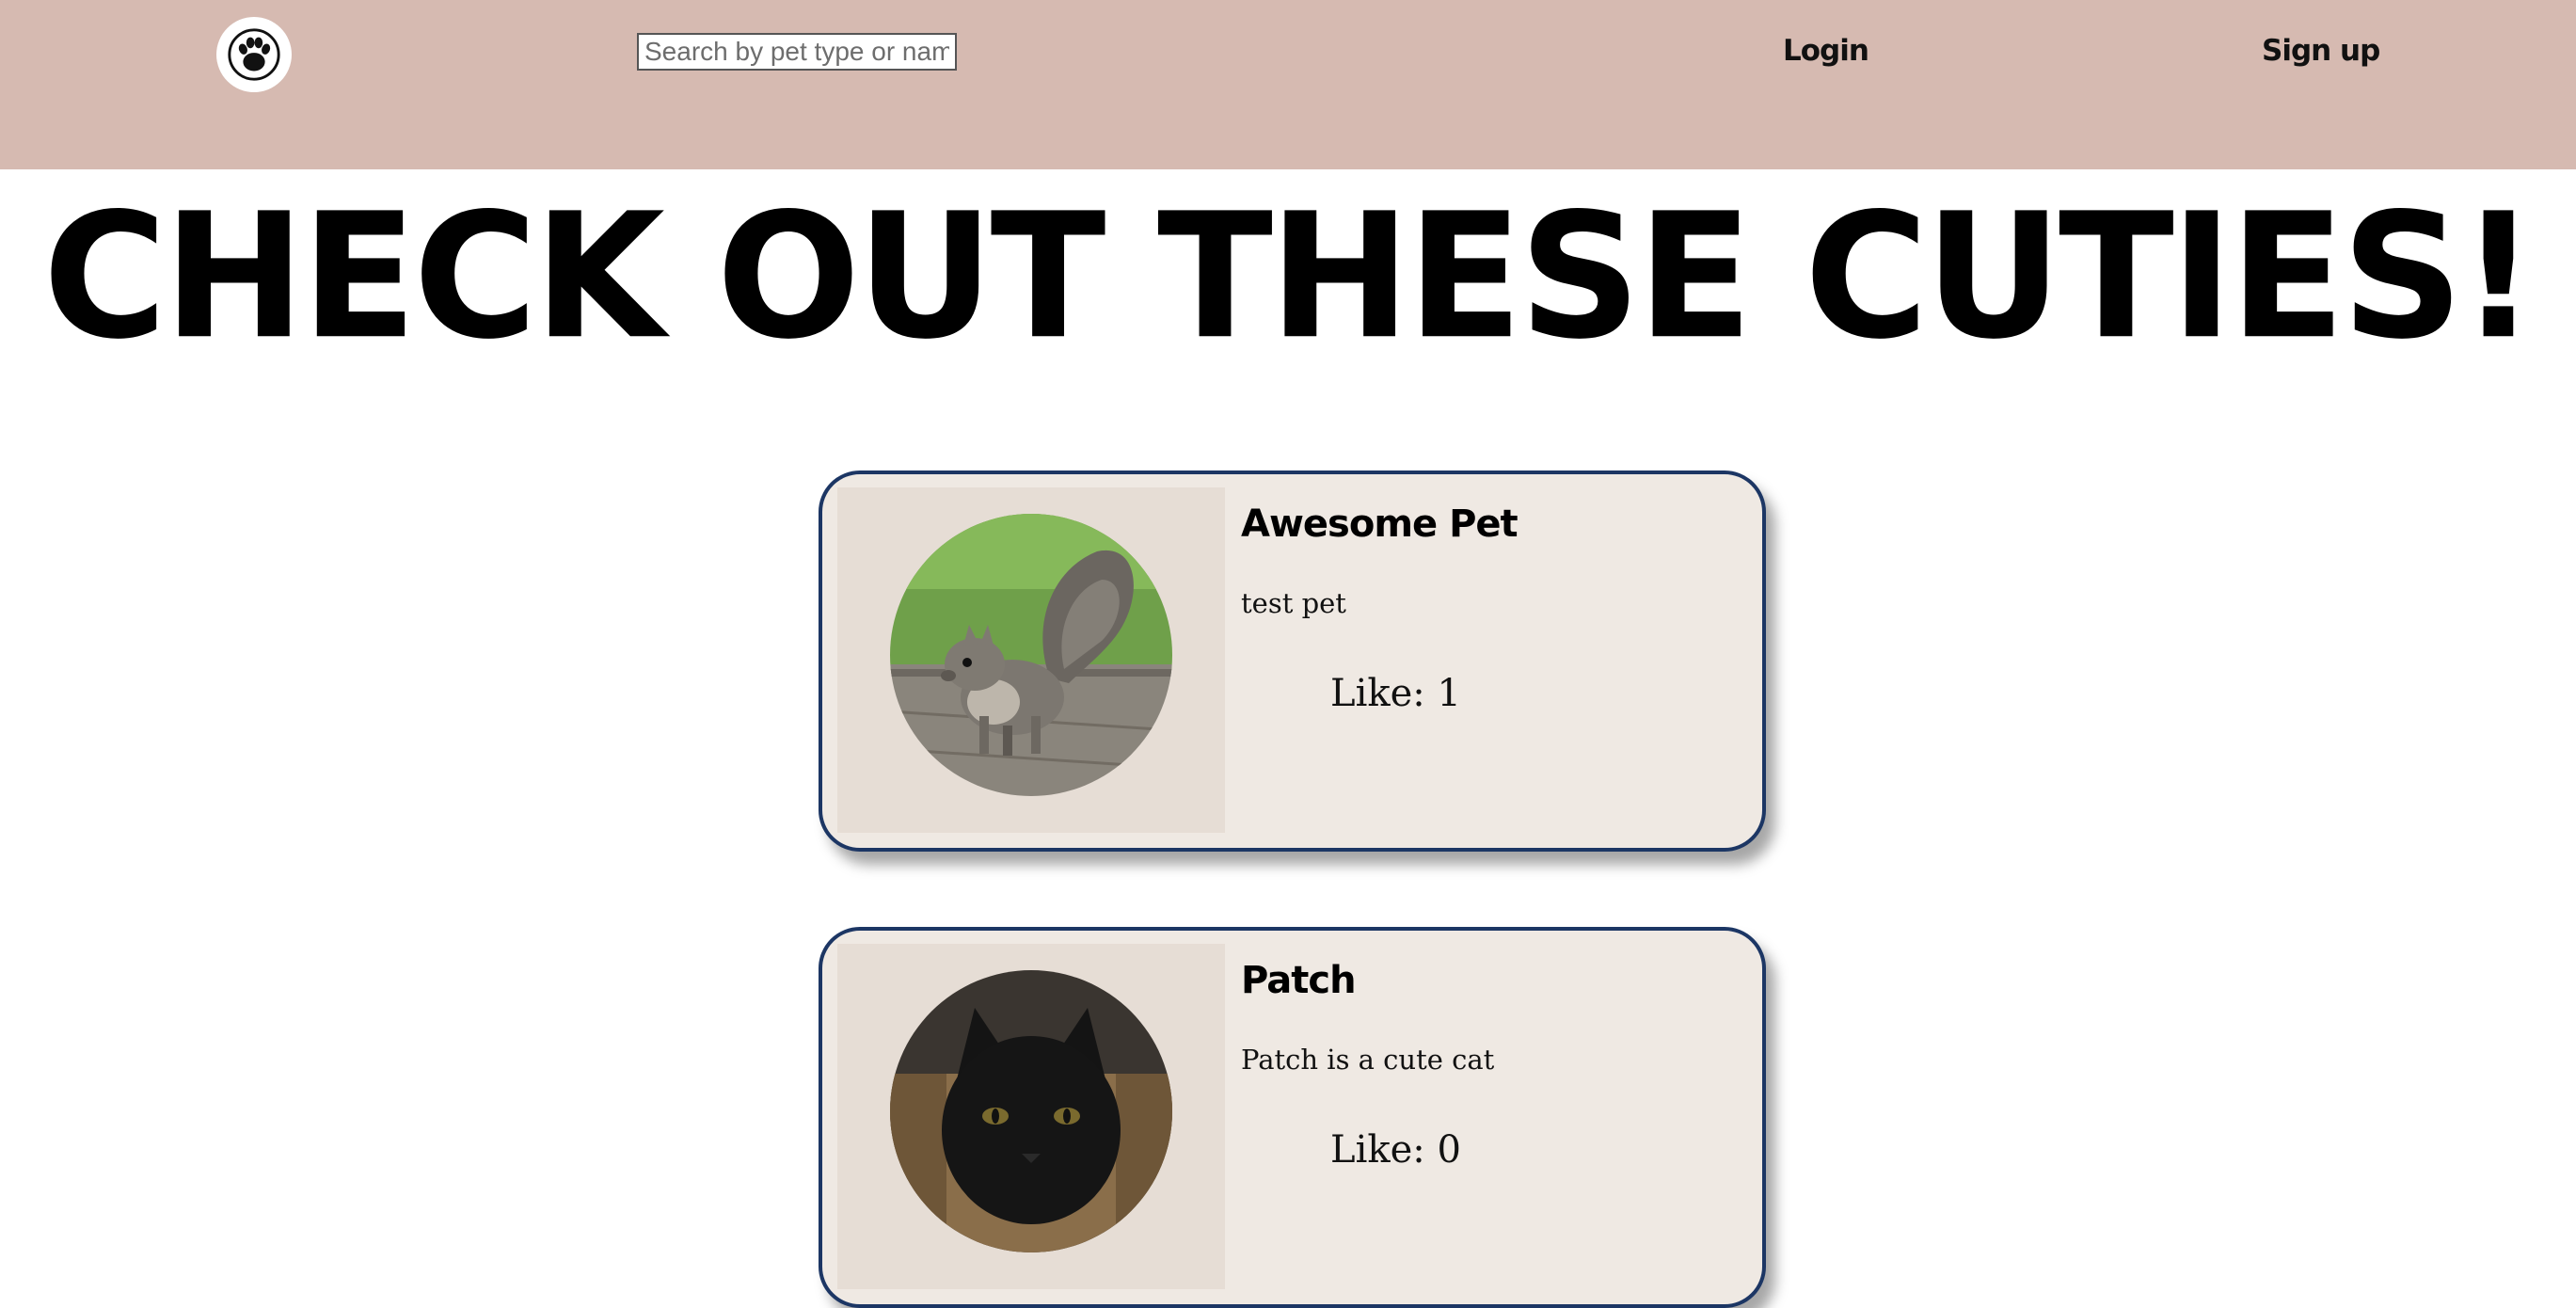 This screenshot has height=1308, width=2576. I want to click on pet-name: Awesome Pet, so click(1380, 524).